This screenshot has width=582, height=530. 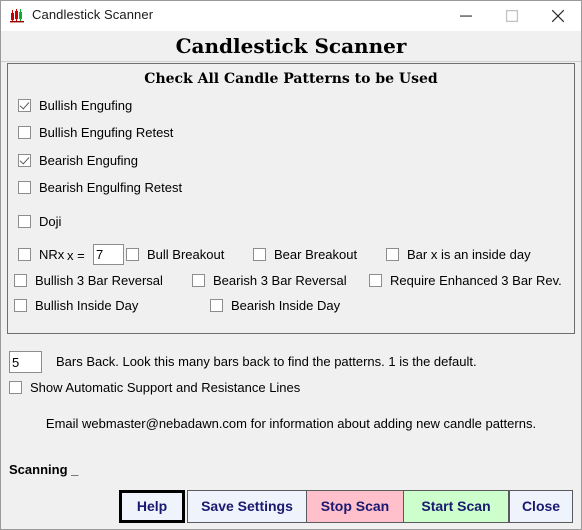 What do you see at coordinates (286, 305) in the screenshot?
I see `checkbox-label: Bearish Inside Day` at bounding box center [286, 305].